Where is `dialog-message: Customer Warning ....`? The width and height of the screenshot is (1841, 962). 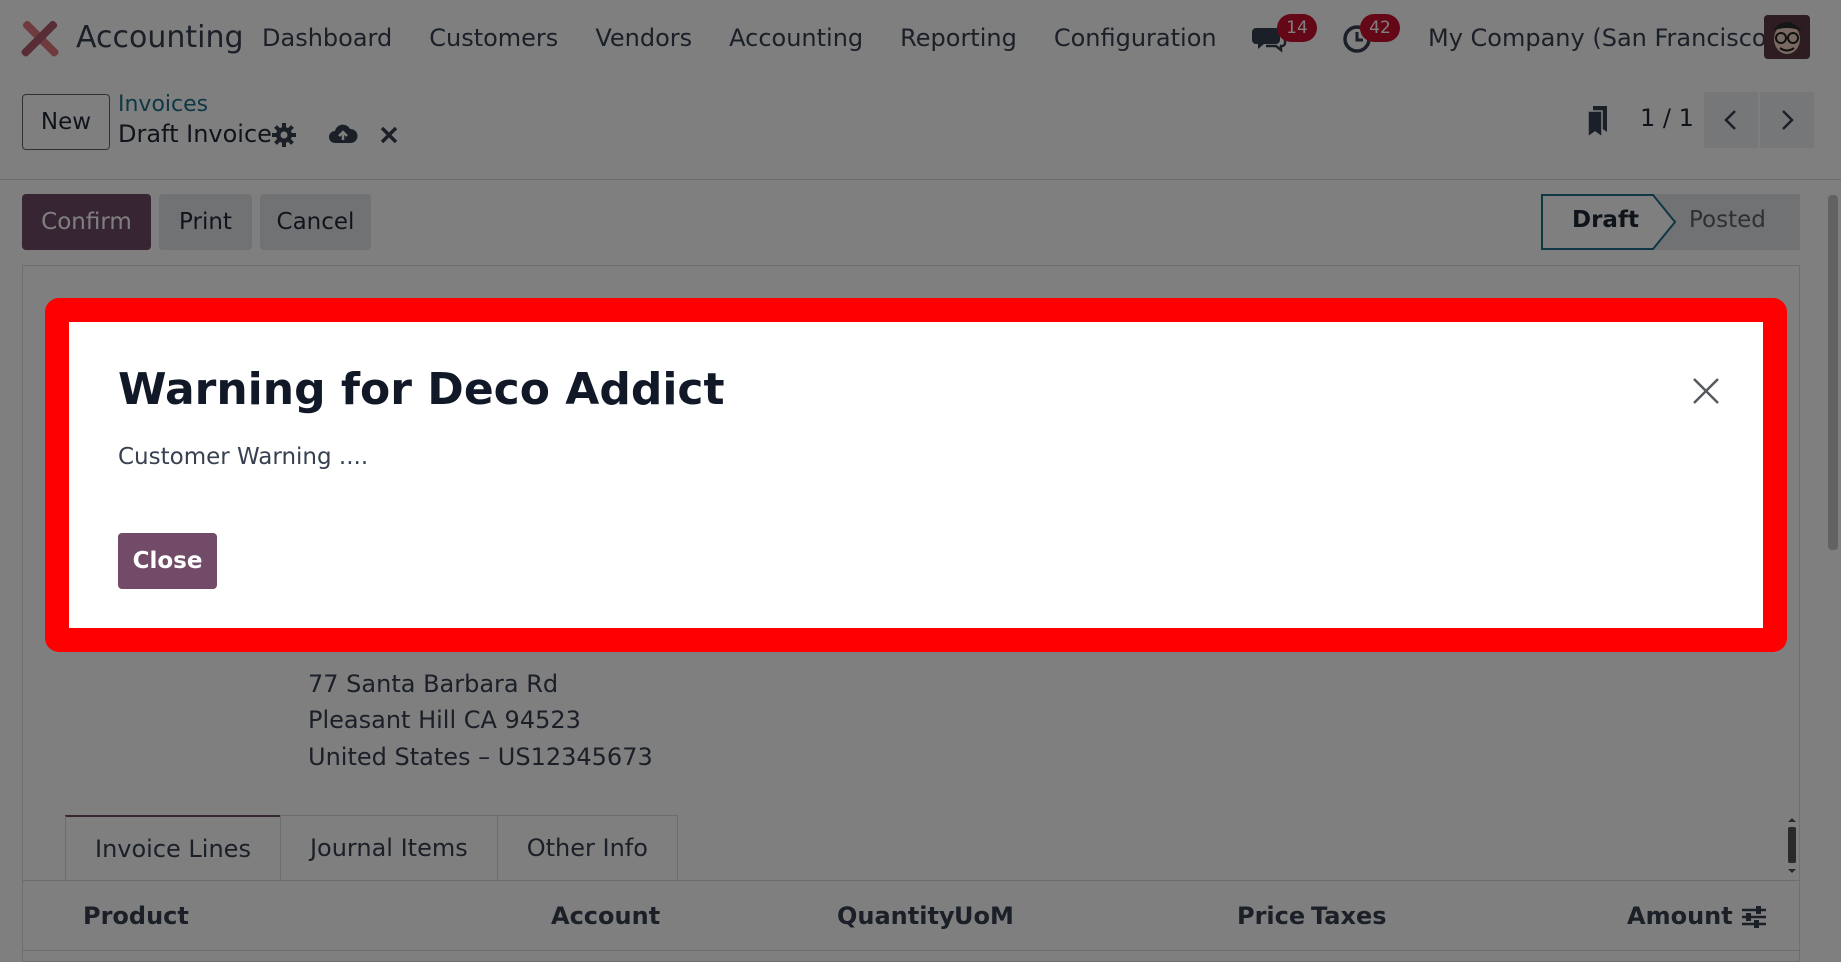 dialog-message: Customer Warning .... is located at coordinates (243, 457).